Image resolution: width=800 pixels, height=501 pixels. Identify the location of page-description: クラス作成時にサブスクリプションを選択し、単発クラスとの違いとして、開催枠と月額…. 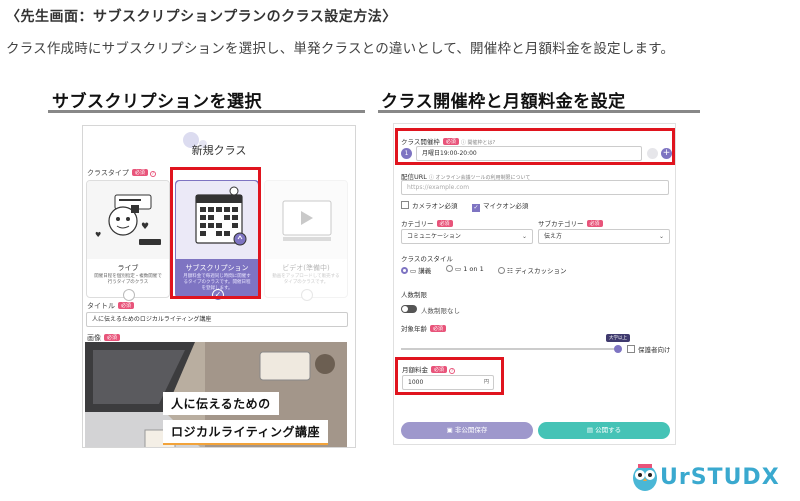
(340, 49).